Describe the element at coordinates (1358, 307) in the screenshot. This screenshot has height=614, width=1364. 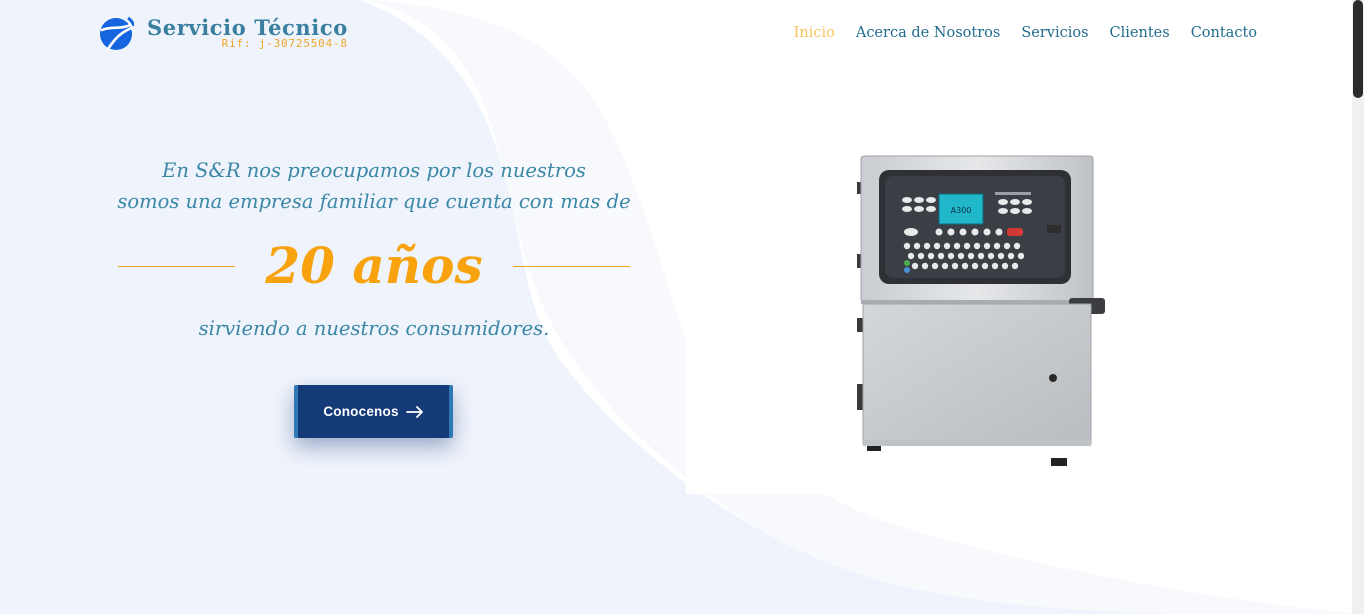
I see `page-scrollbar` at that location.